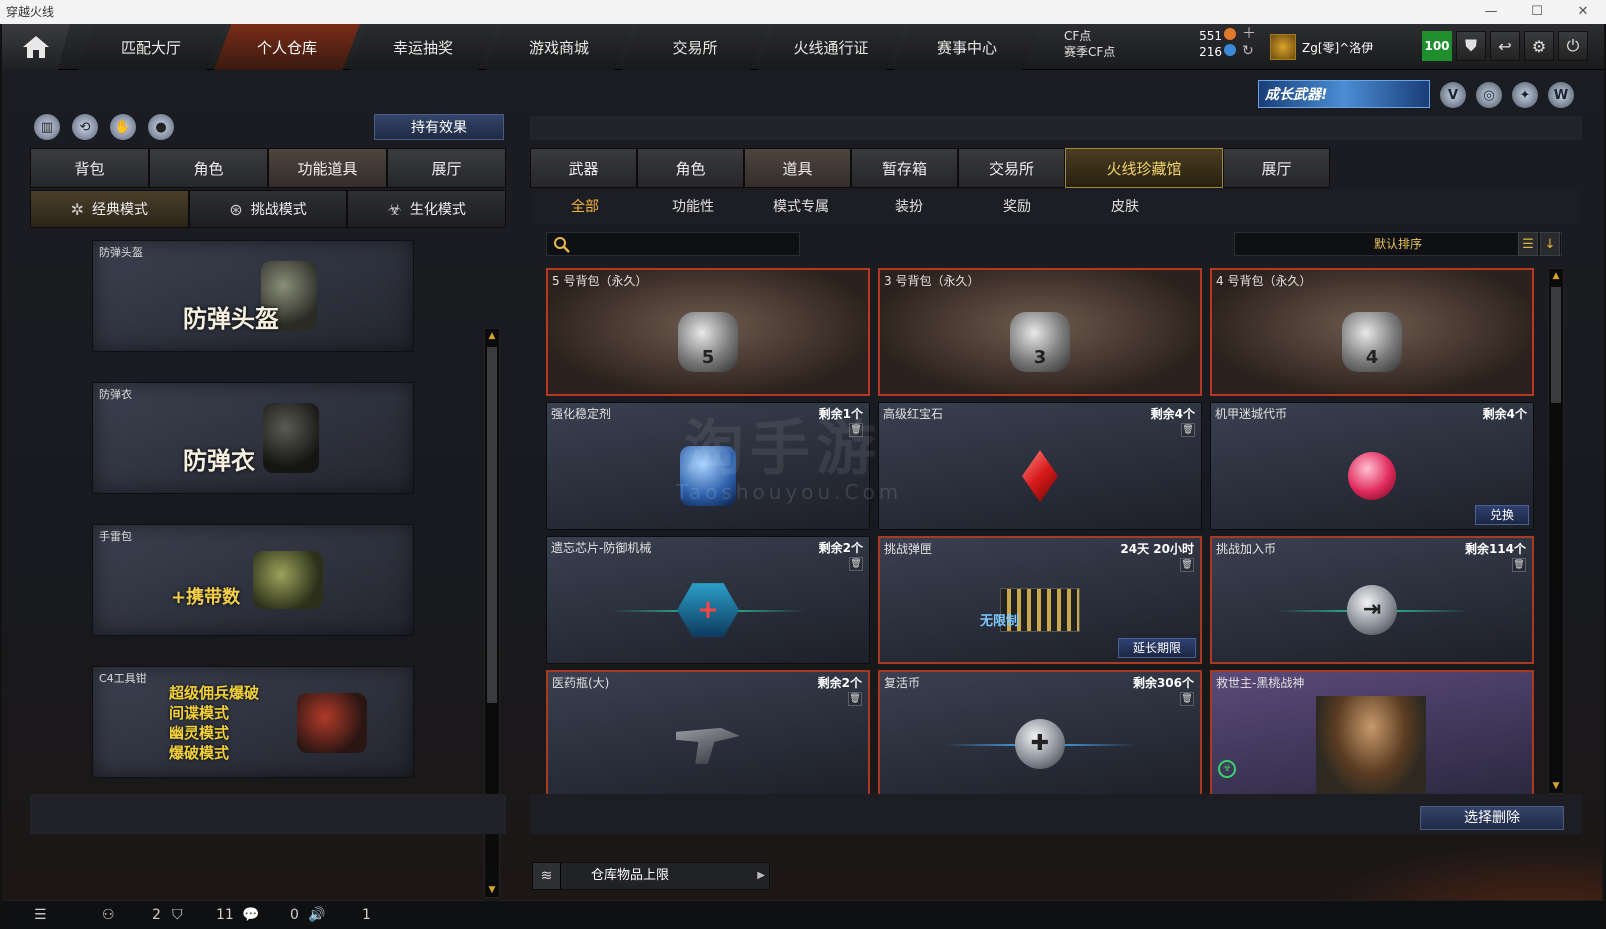 This screenshot has height=929, width=1606. What do you see at coordinates (208, 168) in the screenshot?
I see `tab-character: 角色` at bounding box center [208, 168].